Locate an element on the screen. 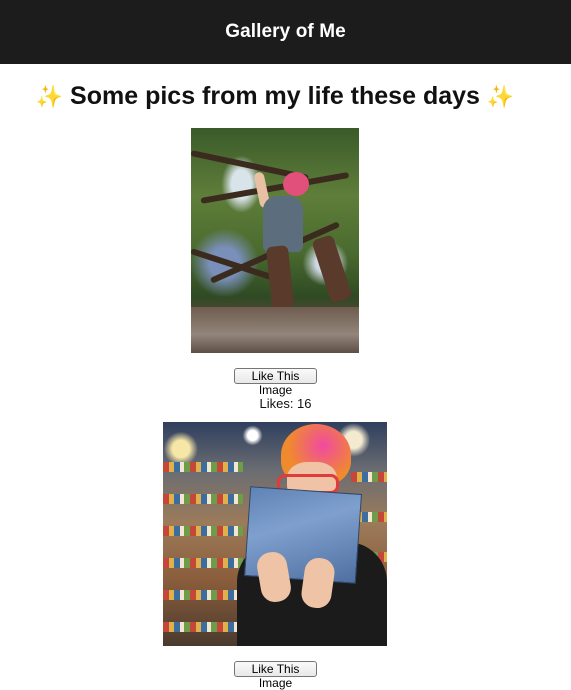 Image resolution: width=571 pixels, height=690 pixels. page-heading-text: Some pics from my life these days is located at coordinates (275, 96).